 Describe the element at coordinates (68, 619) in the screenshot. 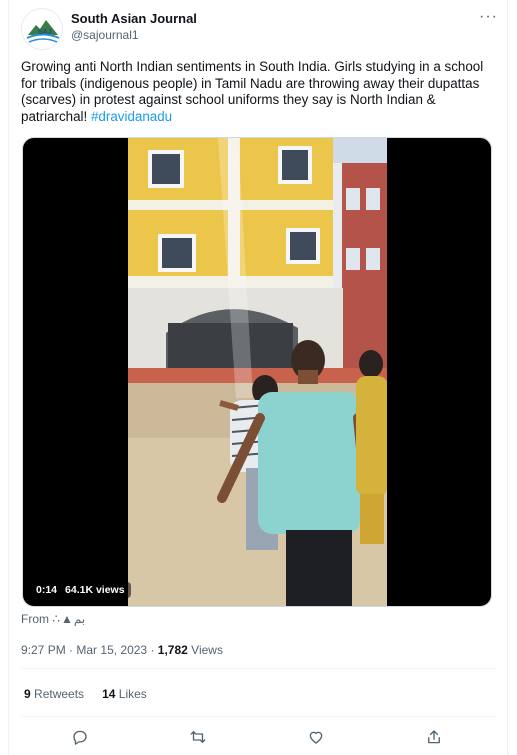

I see `source-logo: ∴▲بم` at that location.